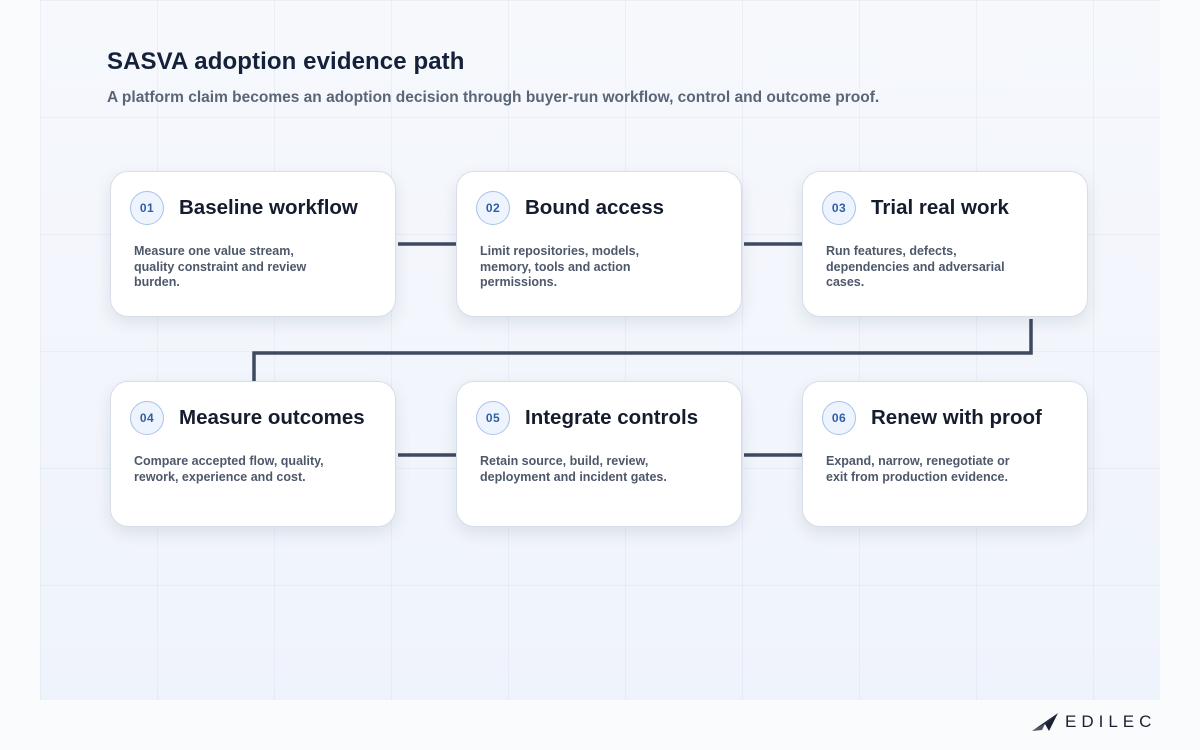 The image size is (1200, 750). What do you see at coordinates (594, 207) in the screenshot?
I see `step-title: Bound access` at bounding box center [594, 207].